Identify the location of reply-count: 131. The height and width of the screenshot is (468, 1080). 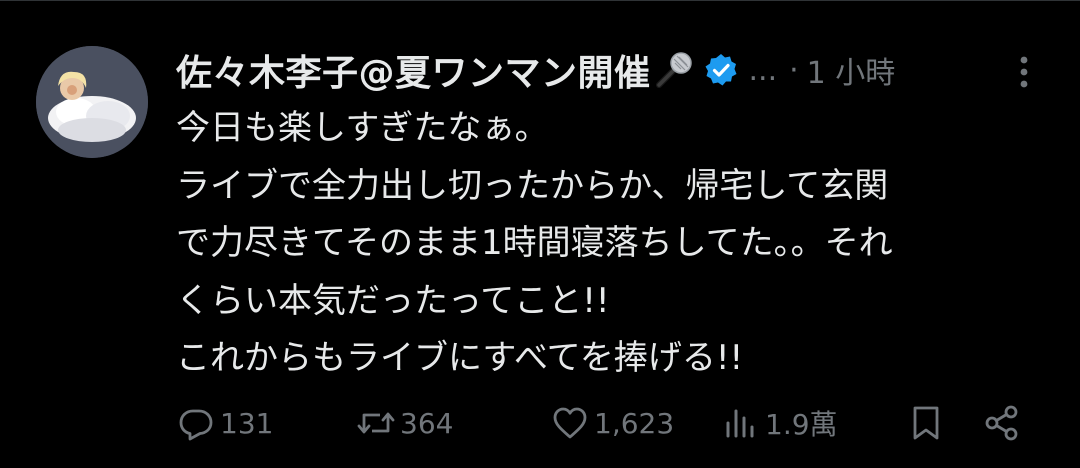
(247, 423).